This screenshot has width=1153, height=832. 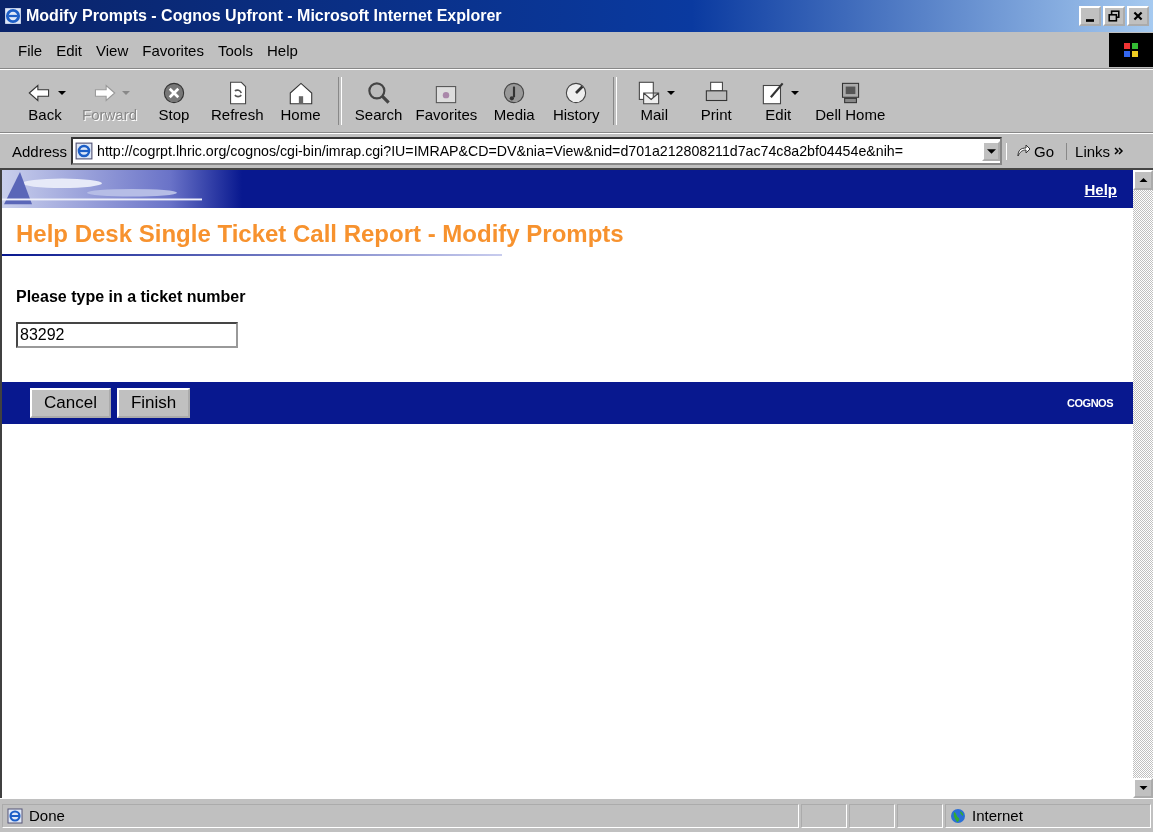 What do you see at coordinates (958, 815) in the screenshot?
I see `globe-icon` at bounding box center [958, 815].